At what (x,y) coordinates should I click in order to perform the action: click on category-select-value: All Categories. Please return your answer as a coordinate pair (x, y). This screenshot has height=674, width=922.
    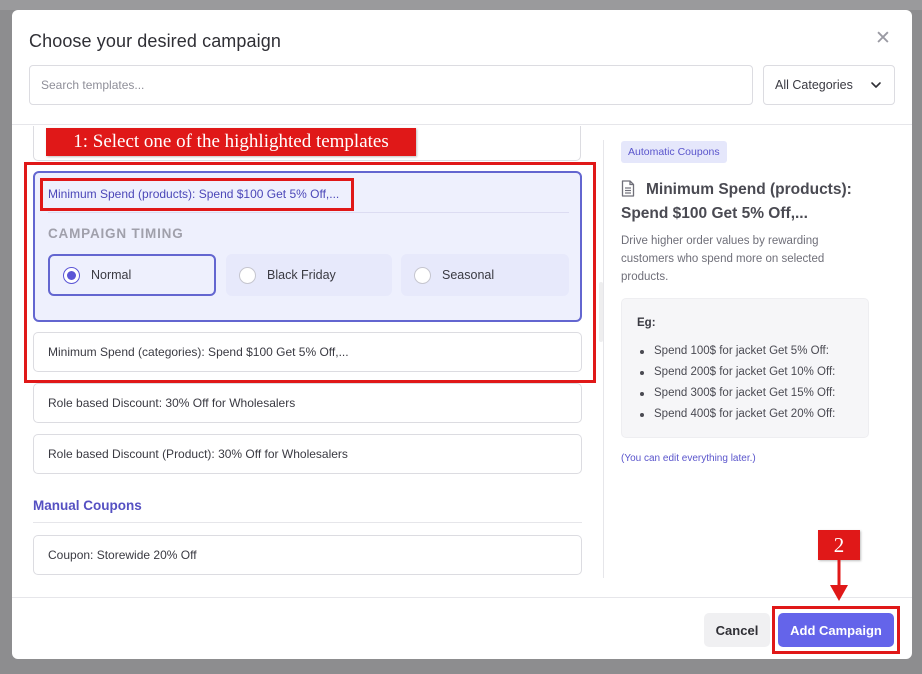
    Looking at the image, I should click on (814, 85).